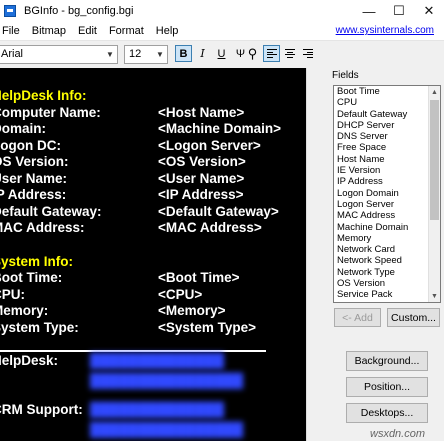 Image resolution: width=444 pixels, height=441 pixels. I want to click on list-item: OS Version, so click(387, 283).